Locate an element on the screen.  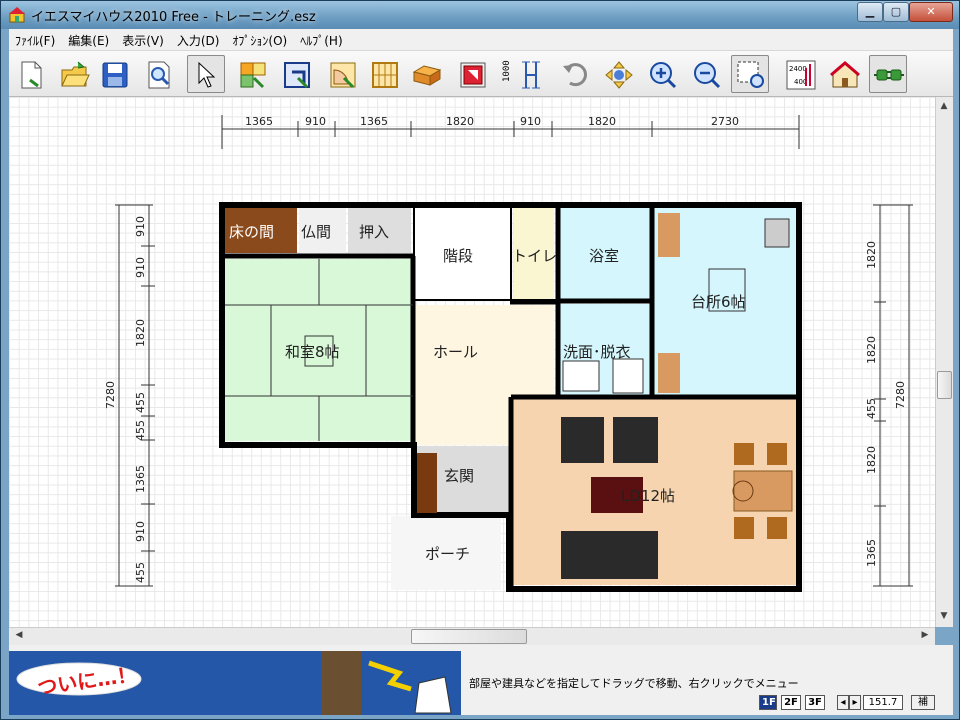
right-dim-total: 7280 is located at coordinates (900, 395).